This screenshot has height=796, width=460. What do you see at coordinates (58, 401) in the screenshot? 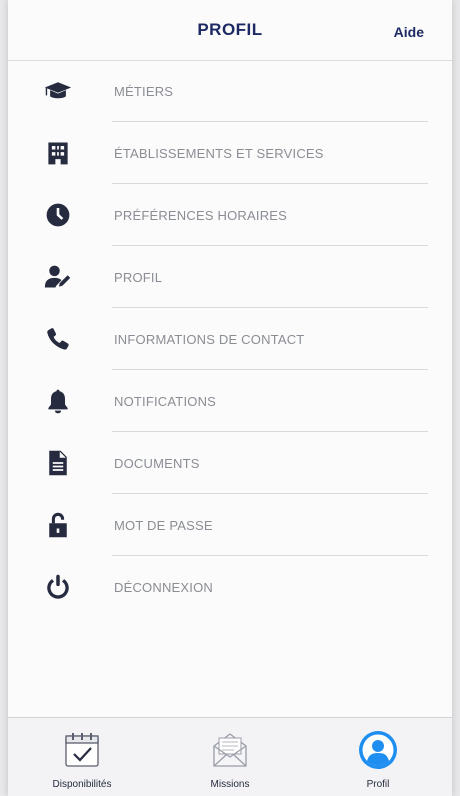
I see `bell-icon` at bounding box center [58, 401].